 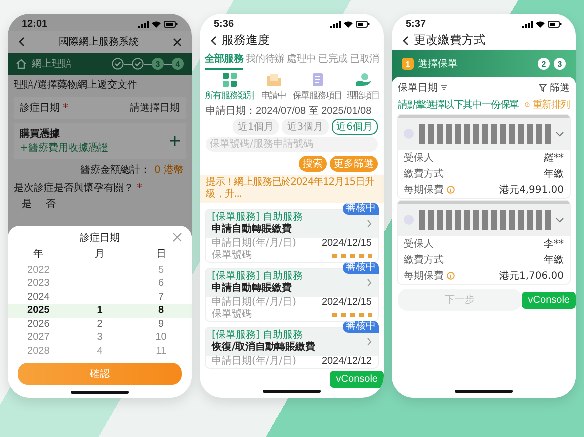 I want to click on category-label: 保單服務項目, so click(x=317, y=96).